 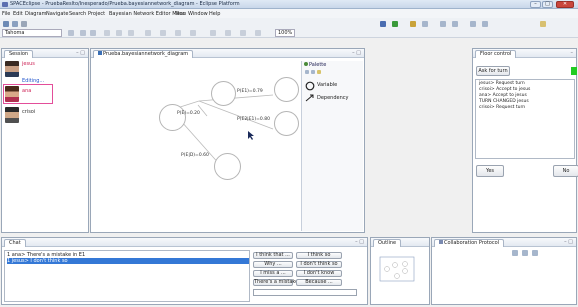 What do you see at coordinates (306, 64) in the screenshot?
I see `palette-icon` at bounding box center [306, 64].